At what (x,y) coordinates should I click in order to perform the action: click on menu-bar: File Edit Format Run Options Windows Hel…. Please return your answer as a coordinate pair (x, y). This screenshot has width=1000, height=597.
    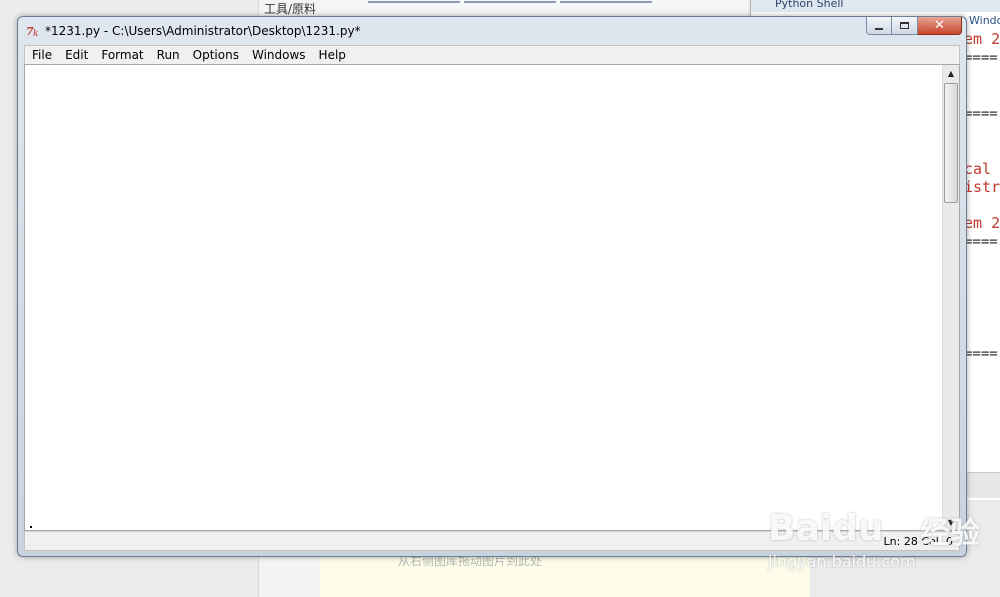
    Looking at the image, I should click on (492, 54).